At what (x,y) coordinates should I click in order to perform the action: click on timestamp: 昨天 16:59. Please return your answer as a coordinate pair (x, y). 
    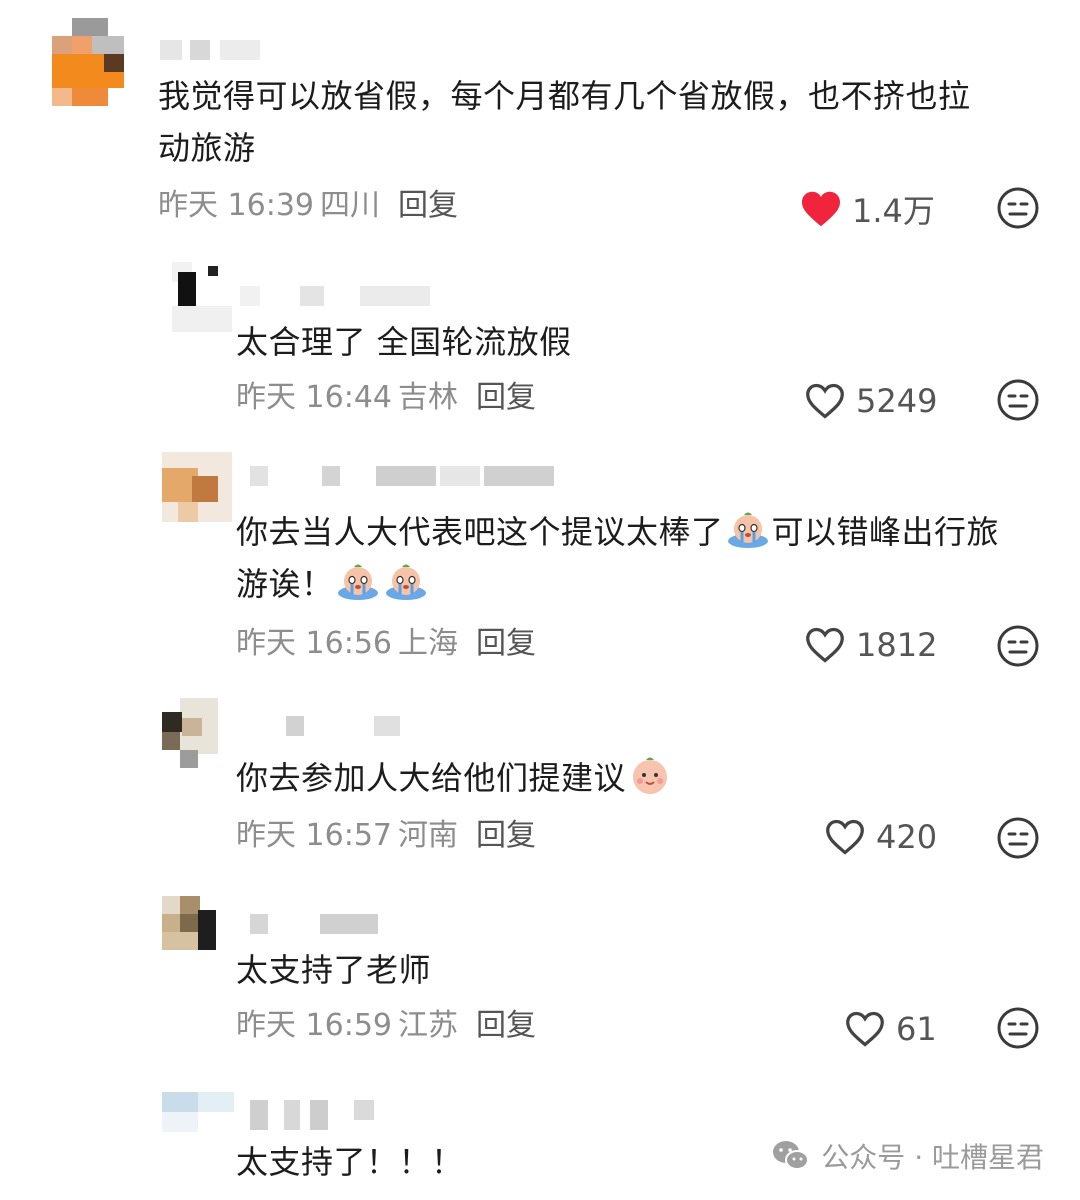
    Looking at the image, I should click on (314, 1025).